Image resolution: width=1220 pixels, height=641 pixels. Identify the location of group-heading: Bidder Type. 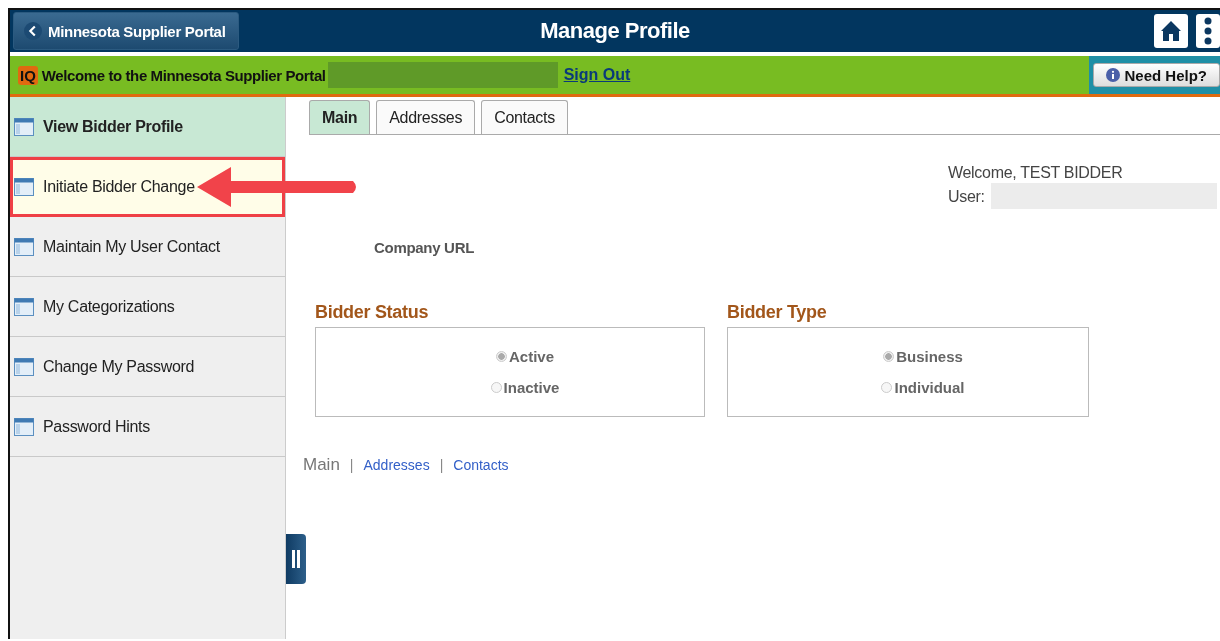
(777, 312).